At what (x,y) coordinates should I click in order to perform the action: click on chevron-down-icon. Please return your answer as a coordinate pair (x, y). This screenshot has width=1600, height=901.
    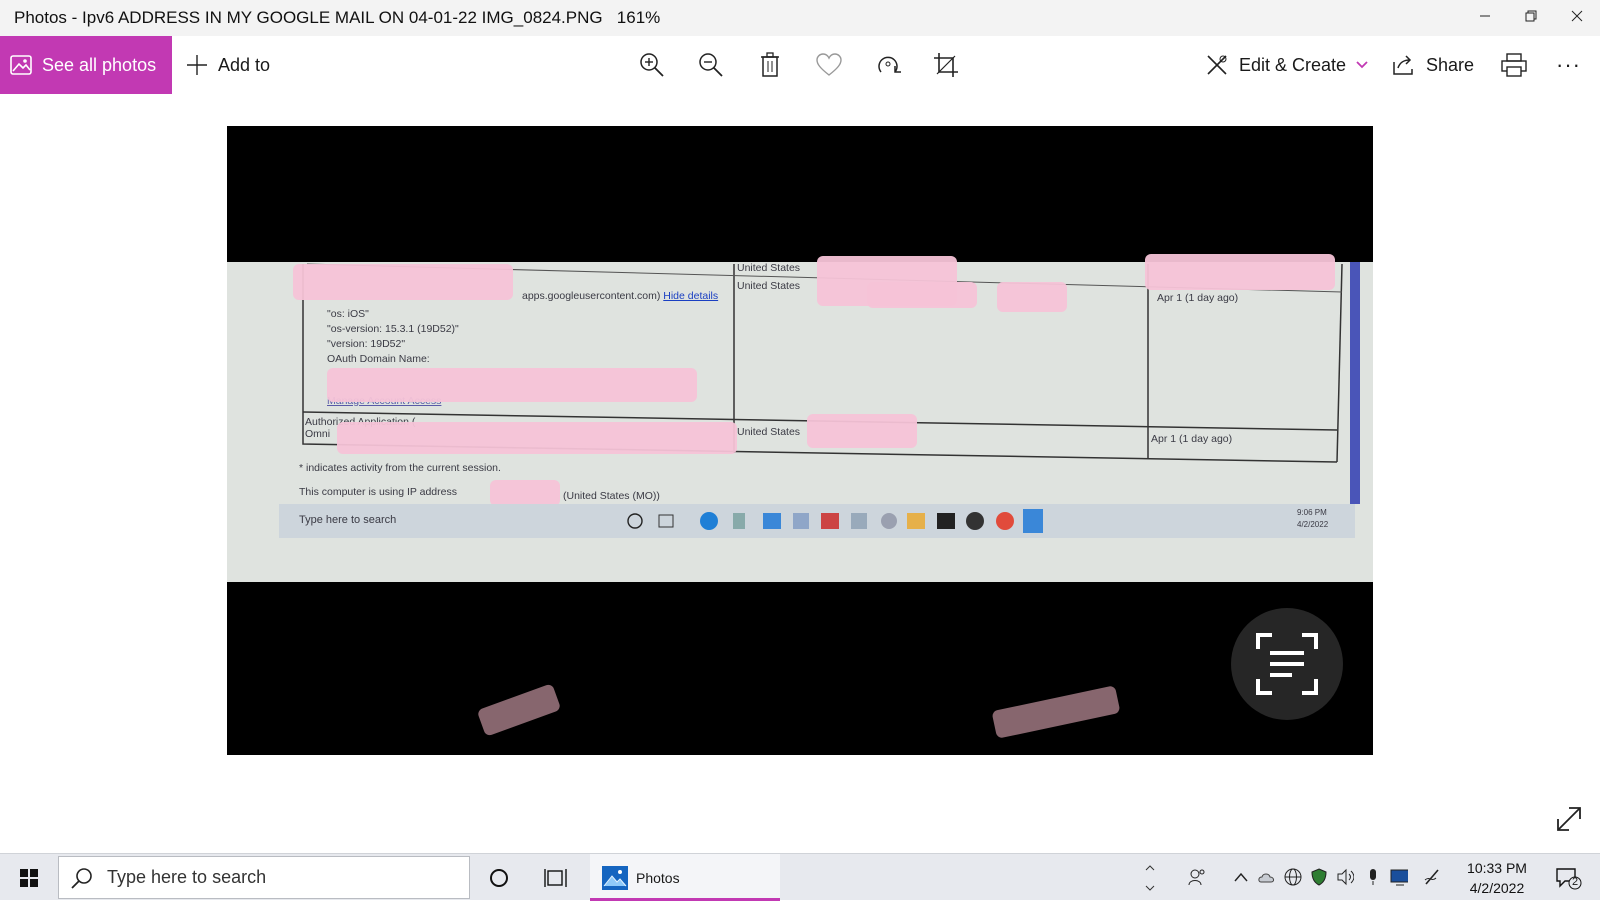
    Looking at the image, I should click on (1362, 65).